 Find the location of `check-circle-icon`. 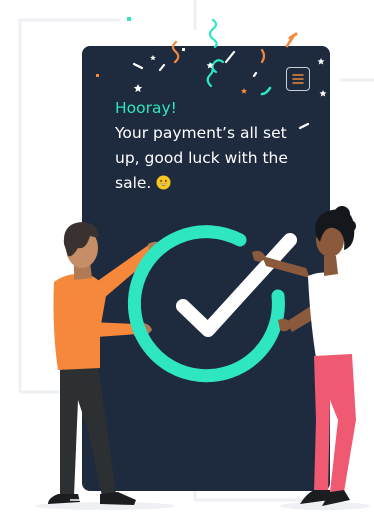

check-circle-icon is located at coordinates (214, 304).